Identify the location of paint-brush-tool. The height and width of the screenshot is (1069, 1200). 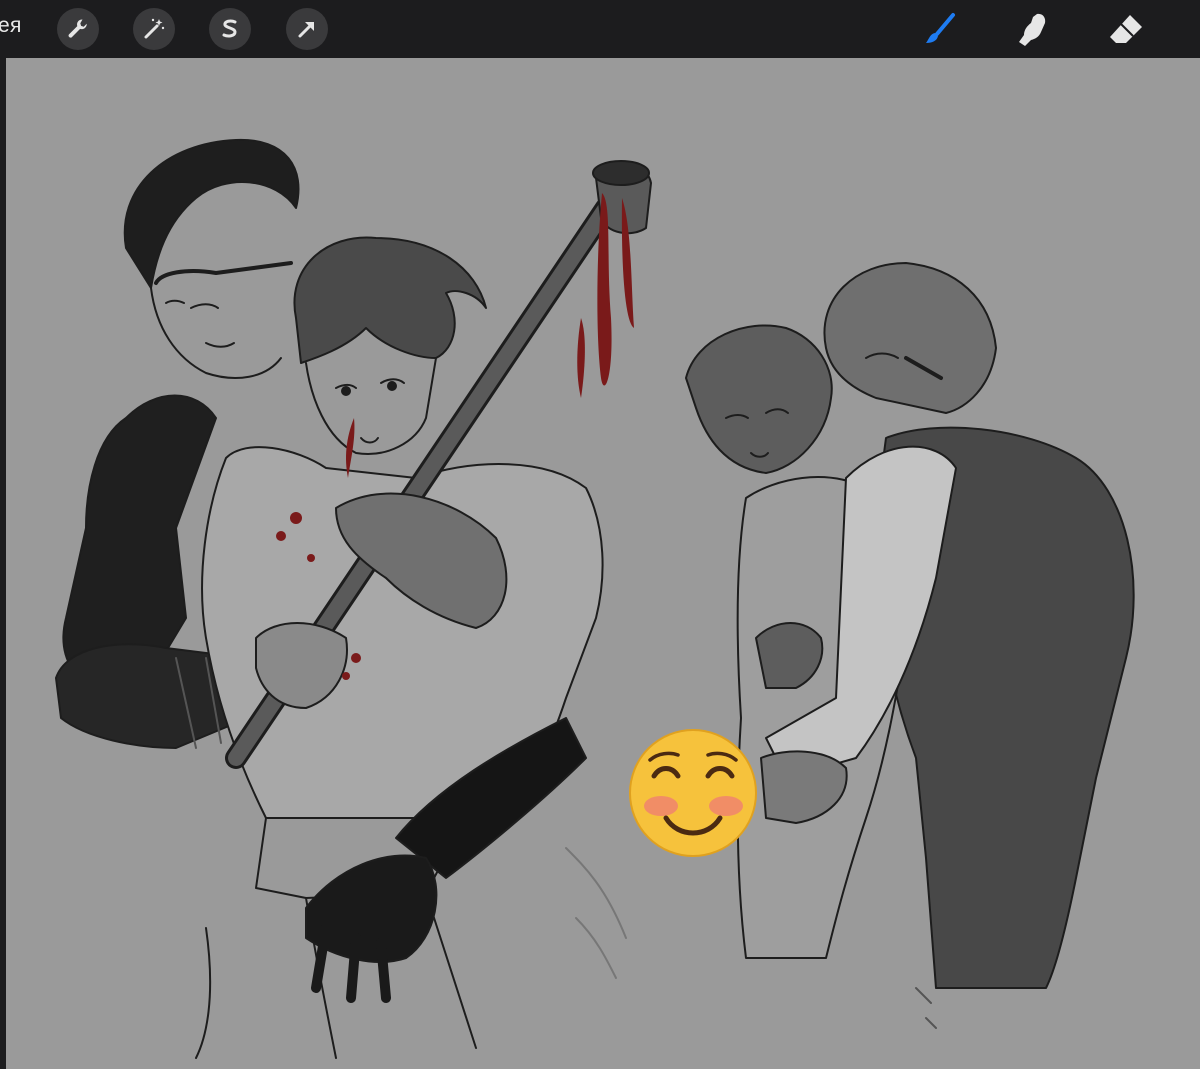
(940, 30).